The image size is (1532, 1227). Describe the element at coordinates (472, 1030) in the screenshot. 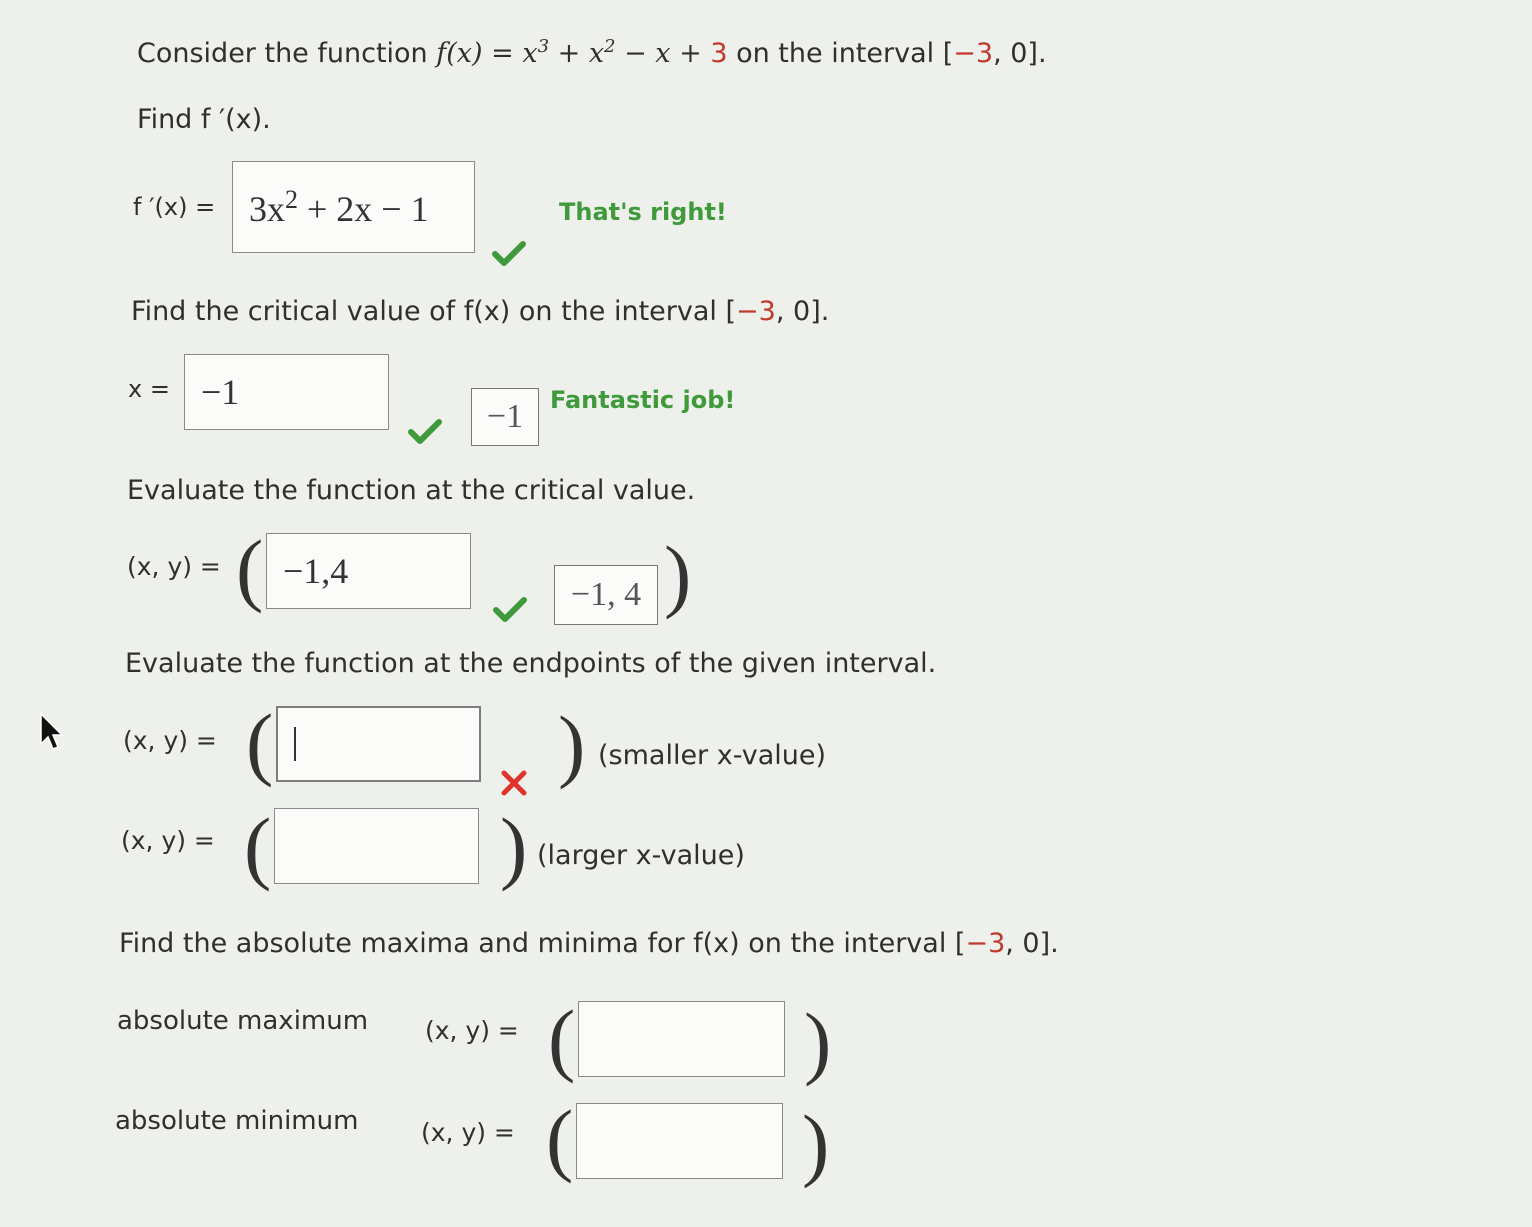

I see `absolute-maximum-xy-label: (x, y) =` at that location.